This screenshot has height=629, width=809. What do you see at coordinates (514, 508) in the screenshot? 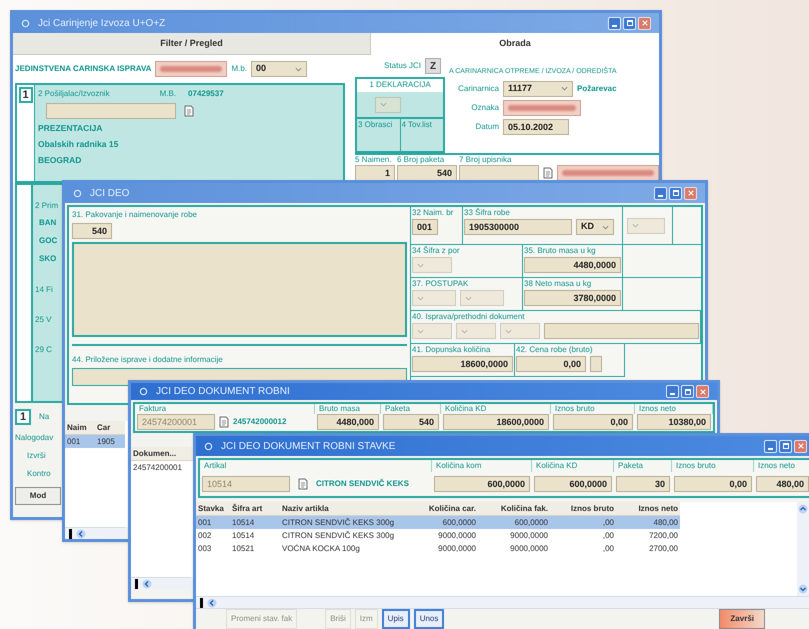
I see `column-header: Količina fak.` at bounding box center [514, 508].